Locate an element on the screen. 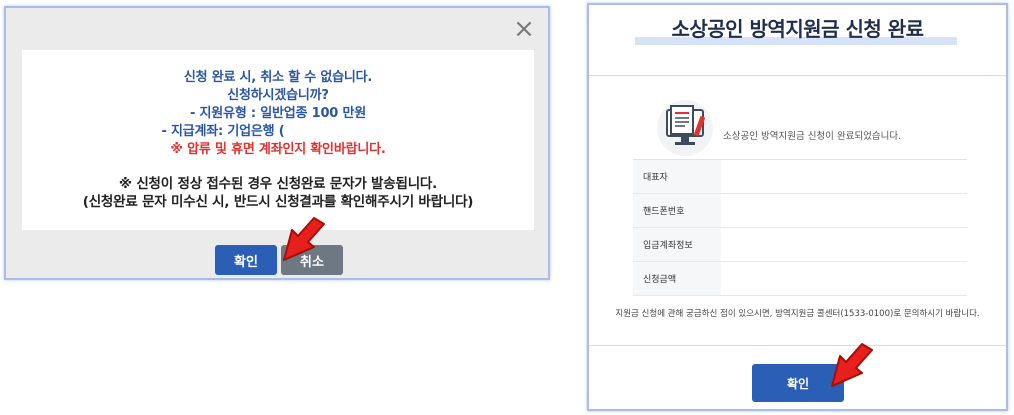 The image size is (1014, 415). msg-account: - 지급계좌: 기업은행 ( is located at coordinates (278, 129).